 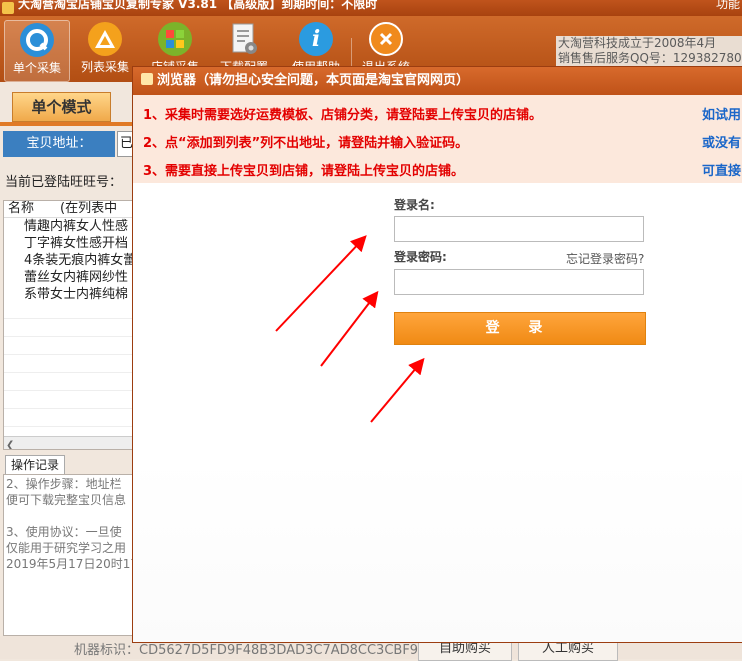 I want to click on list-item: 丁字裤女性感开档, so click(x=69, y=243).